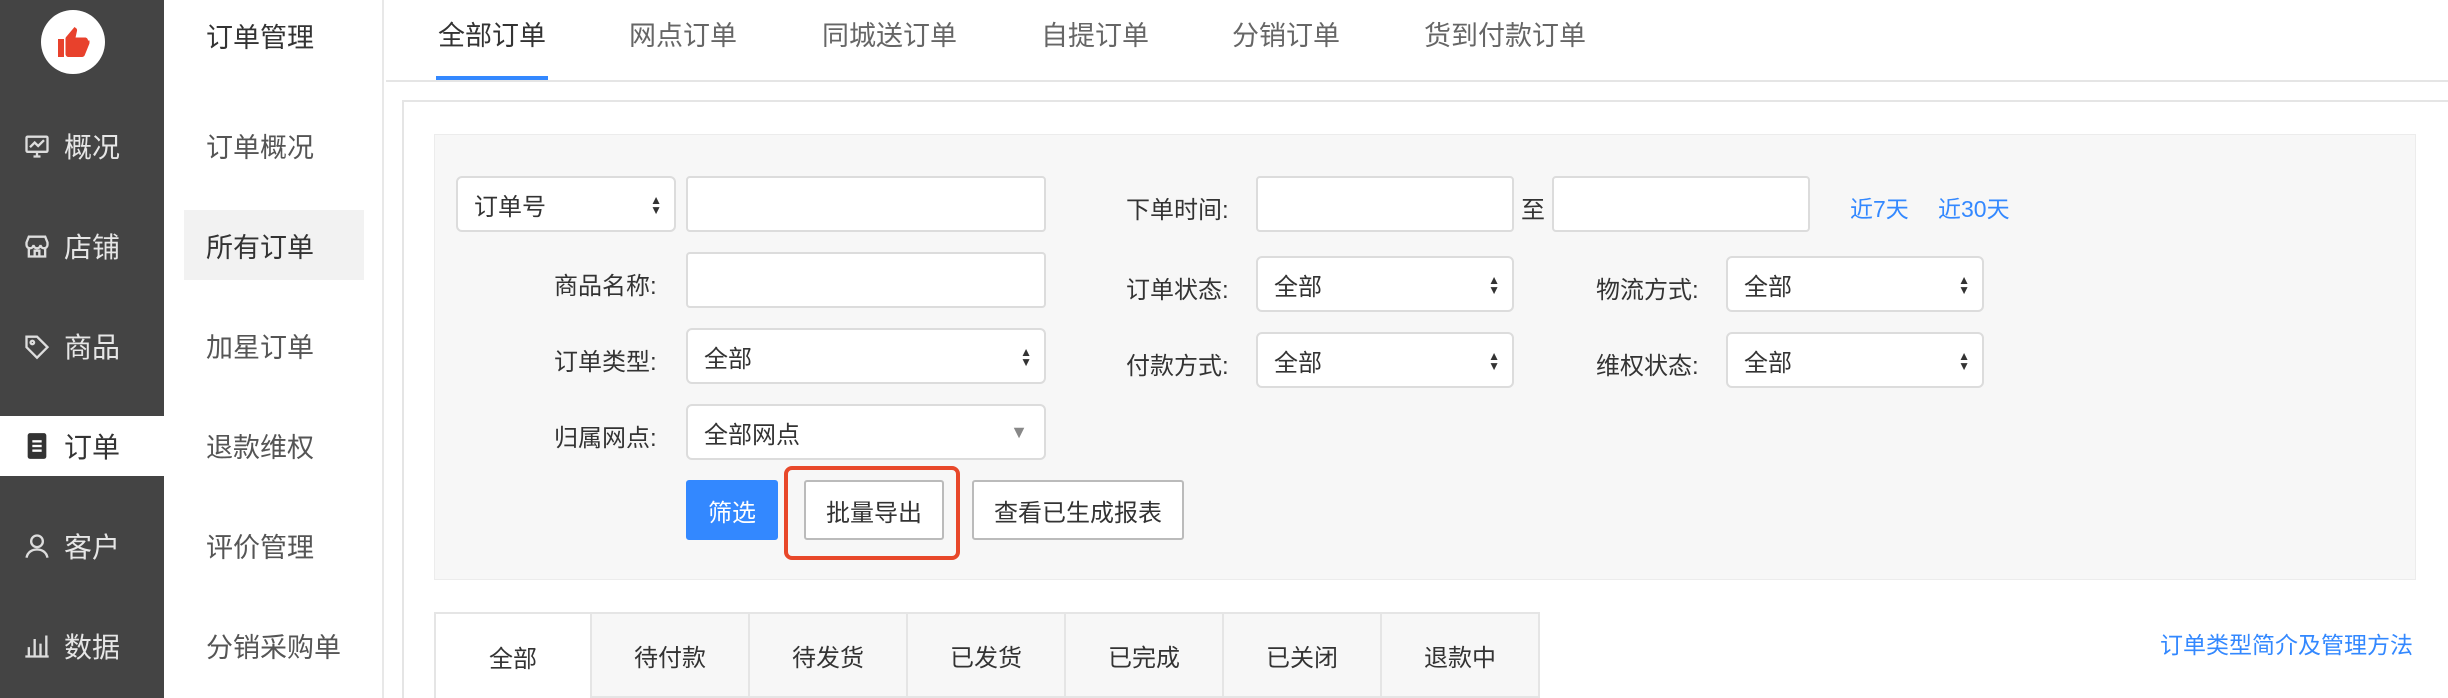 This screenshot has width=2448, height=698. What do you see at coordinates (866, 432) in the screenshot?
I see `branch-select: 全部网点 ▼` at bounding box center [866, 432].